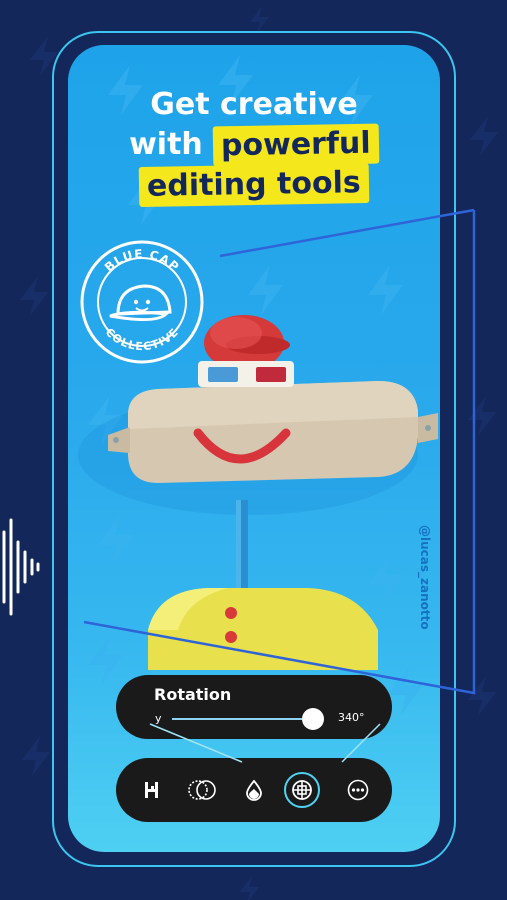 This screenshot has height=900, width=507. I want to click on more-dots-icon, so click(358, 790).